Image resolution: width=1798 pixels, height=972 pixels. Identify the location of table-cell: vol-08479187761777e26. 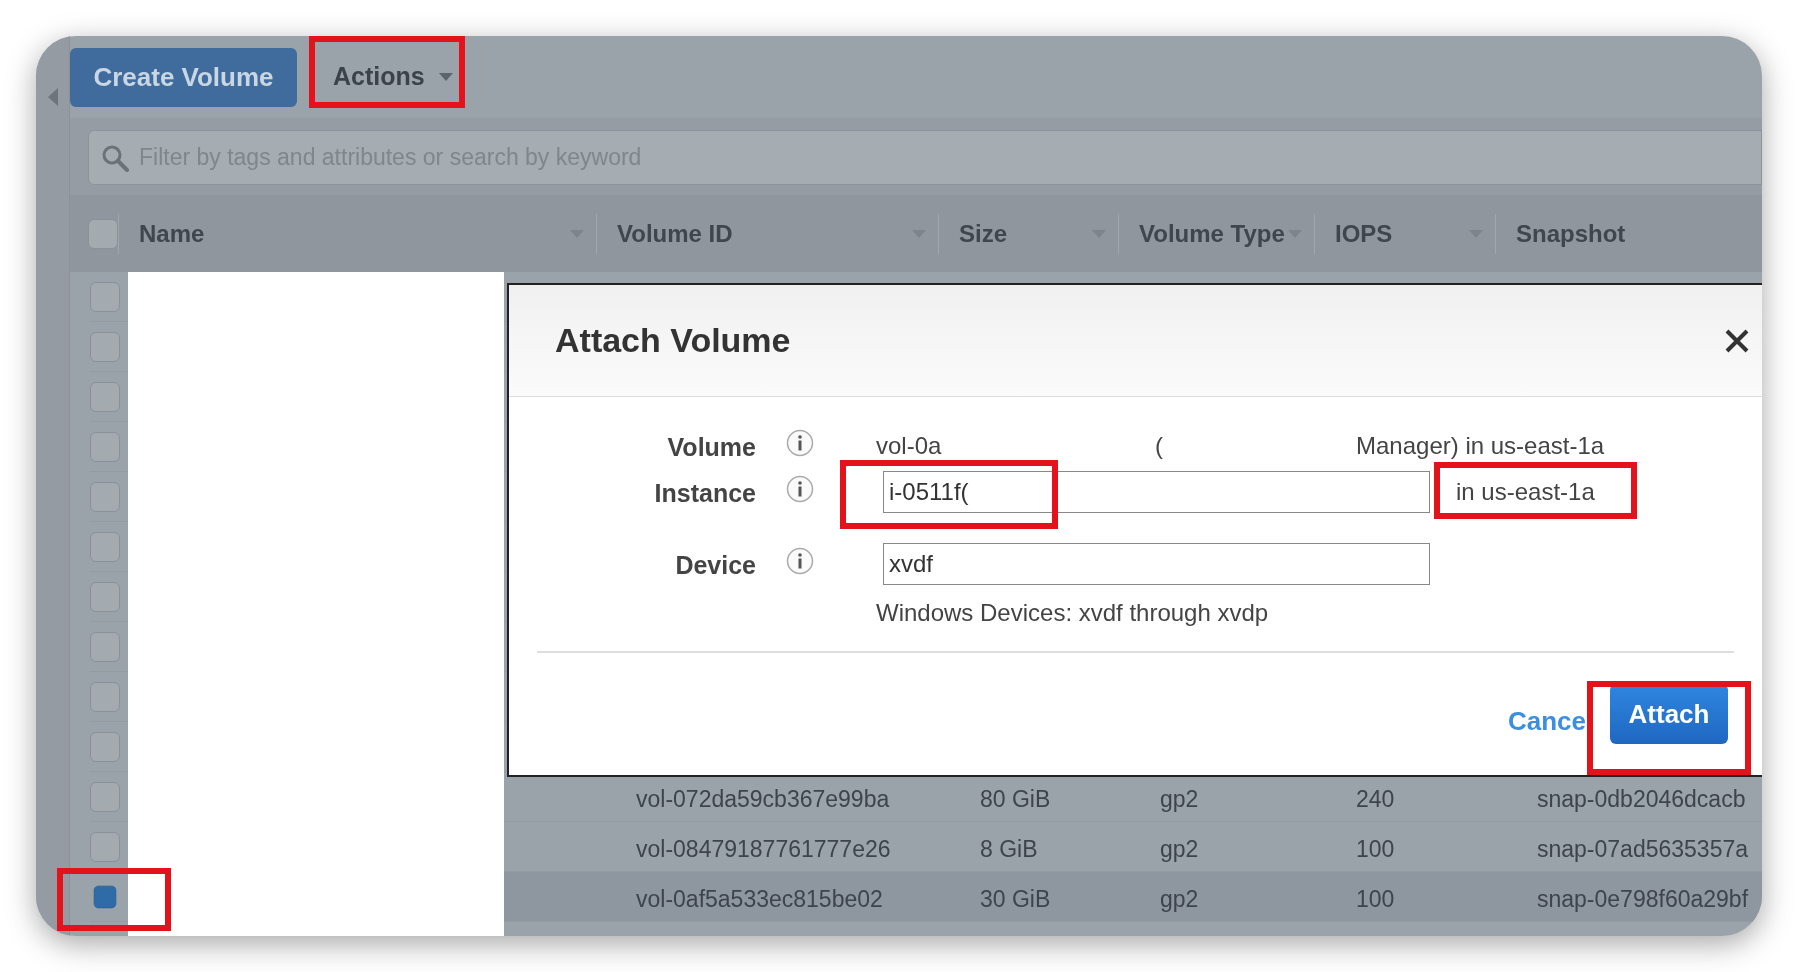
(763, 849).